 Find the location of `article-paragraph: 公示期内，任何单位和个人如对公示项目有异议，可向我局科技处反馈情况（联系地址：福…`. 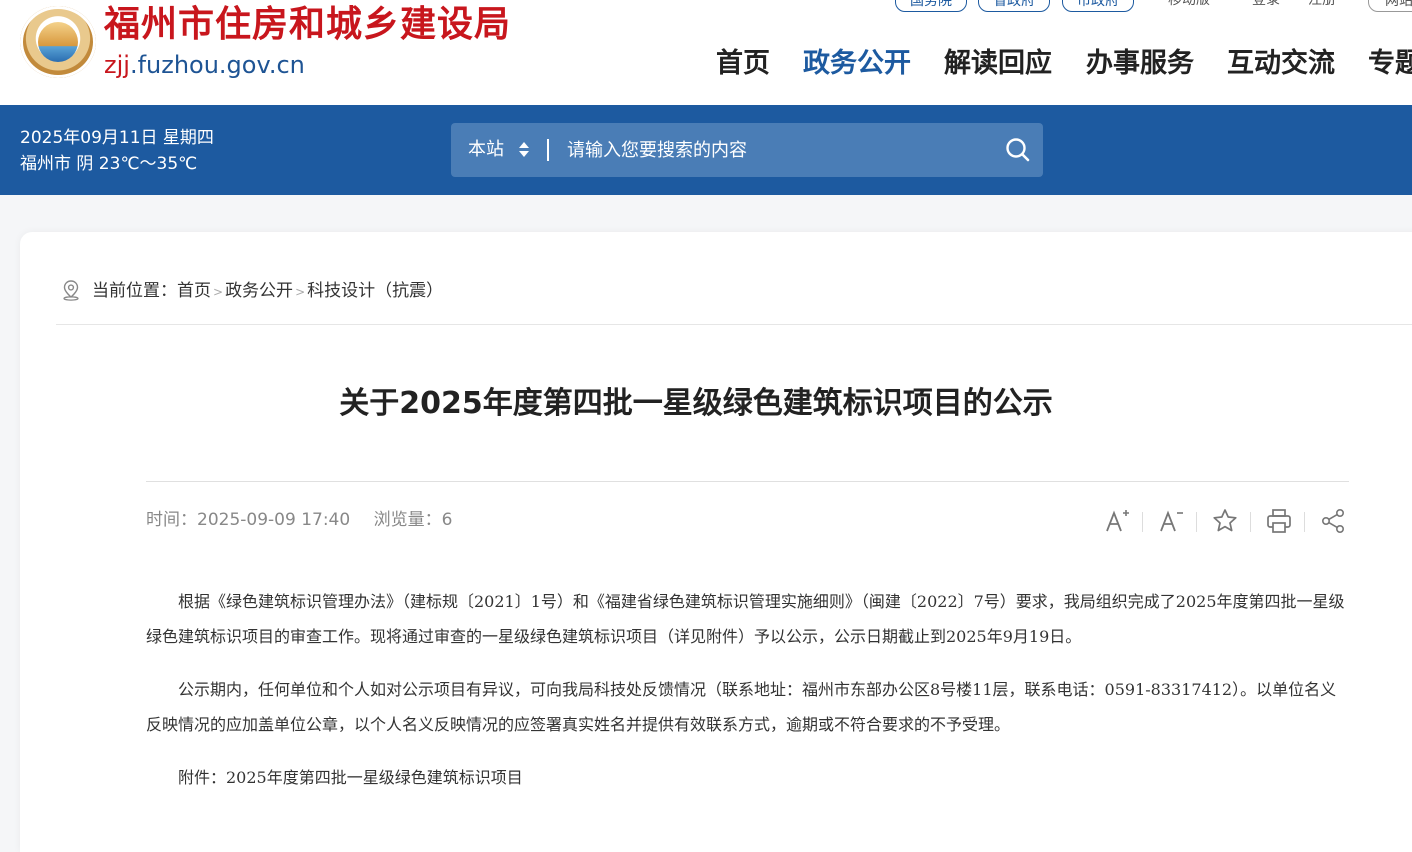

article-paragraph: 公示期内，任何单位和个人如对公示项目有异议，可向我局科技处反馈情况（联系地址：福… is located at coordinates (741, 707).